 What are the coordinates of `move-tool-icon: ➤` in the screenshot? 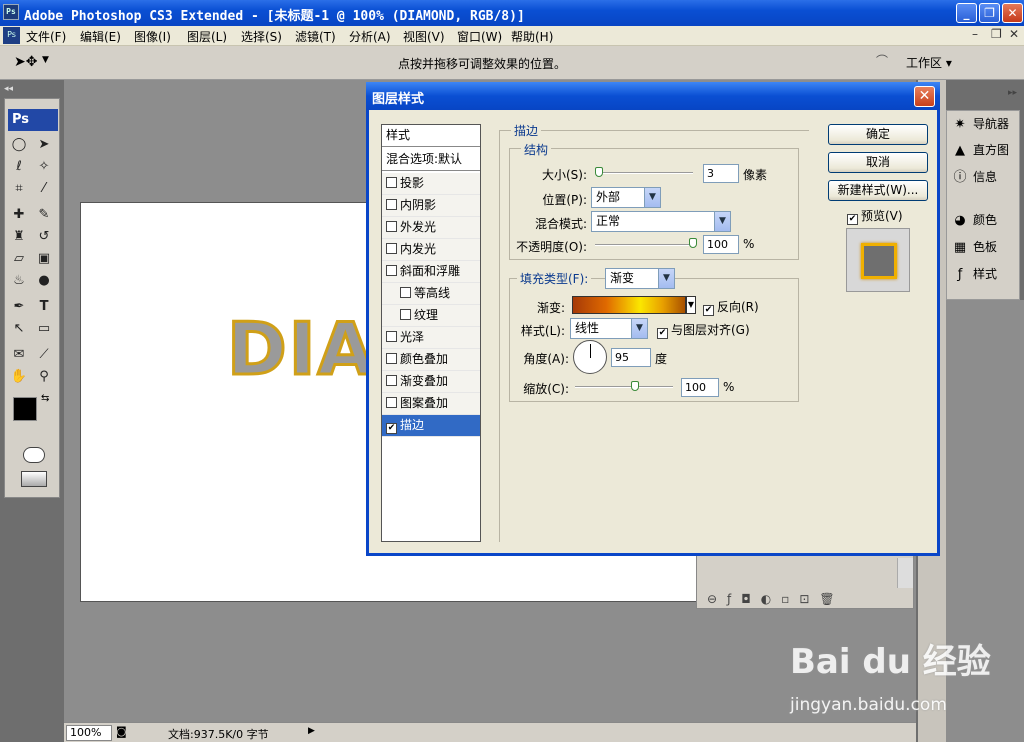 It's located at (44, 145).